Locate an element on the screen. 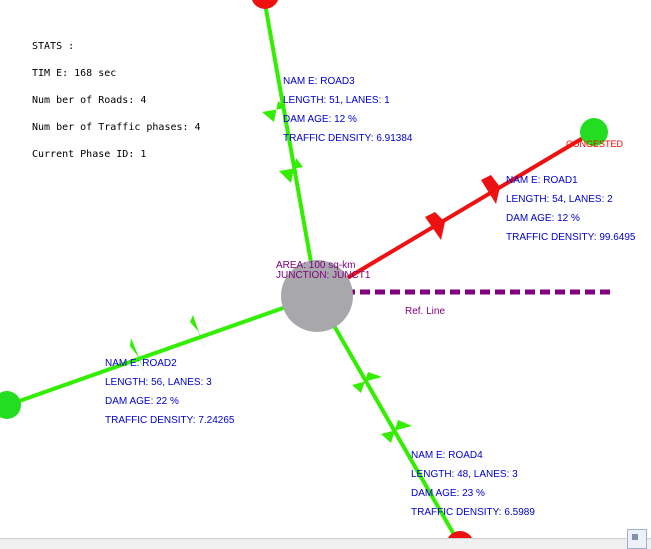  stats-time: TIM E: 168 sec is located at coordinates (74, 73).